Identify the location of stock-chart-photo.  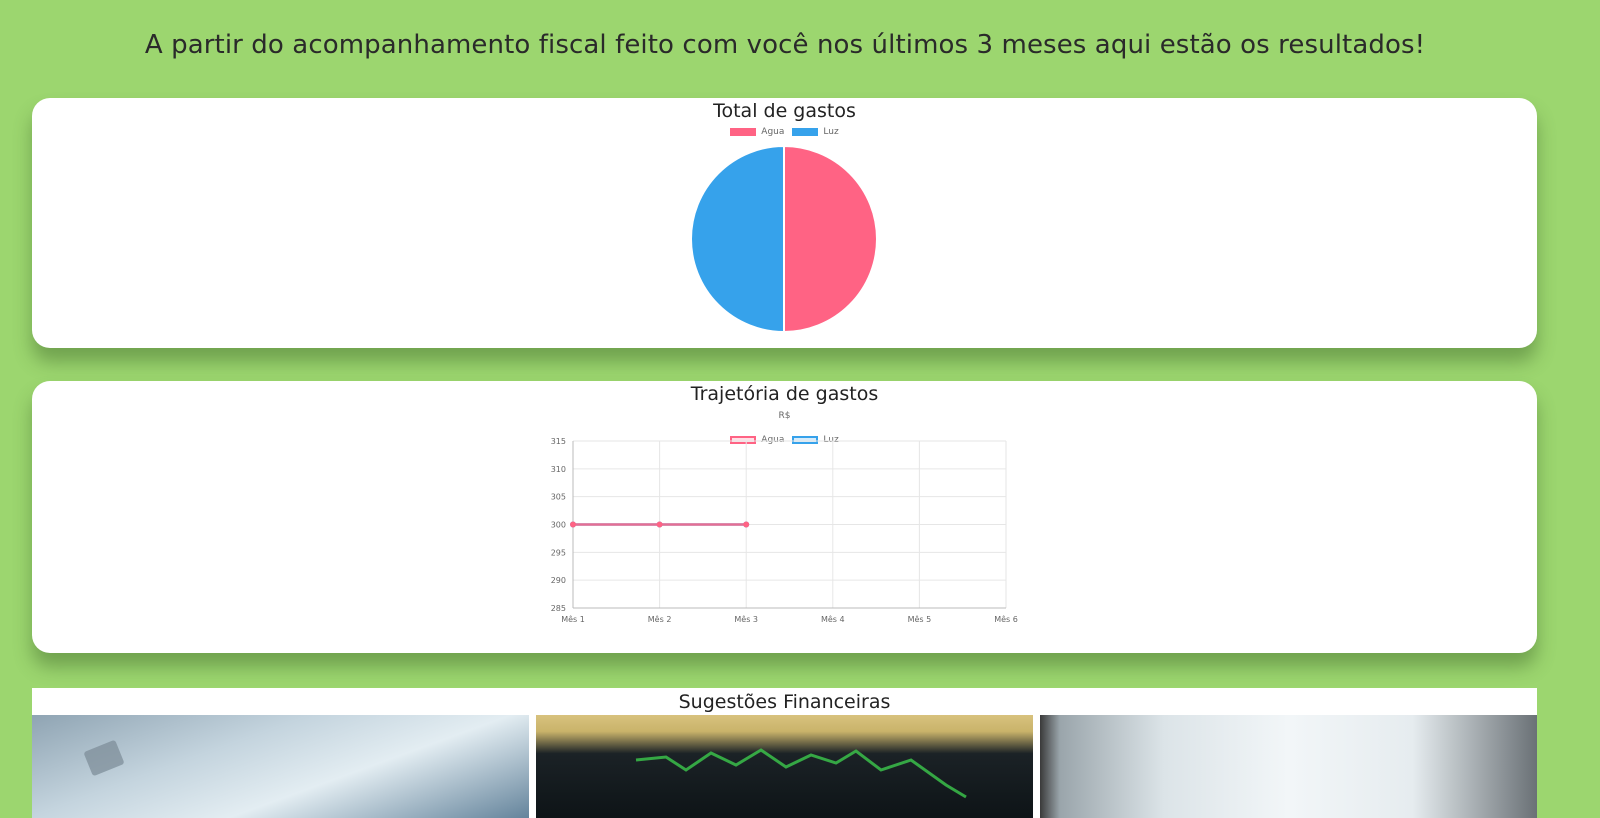
(784, 766).